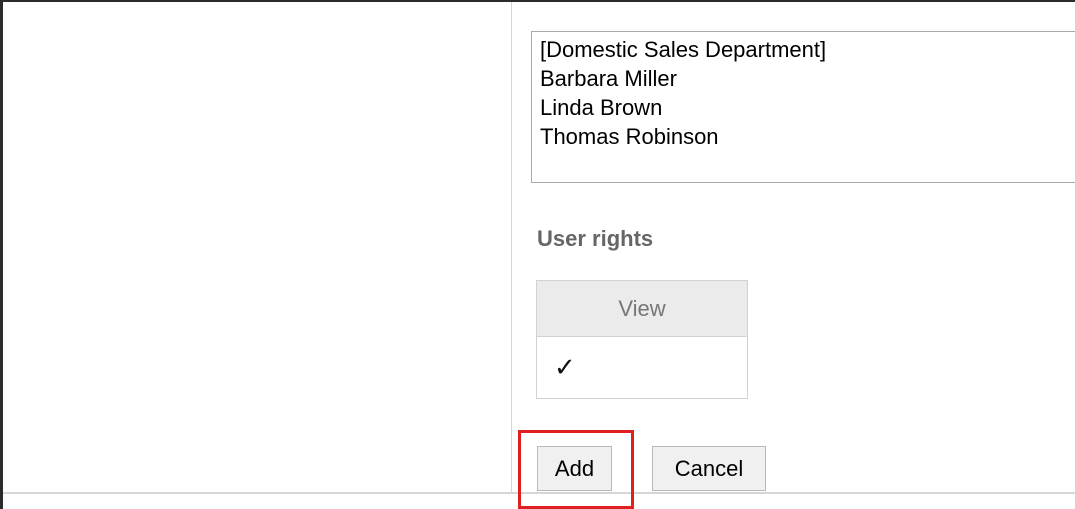  Describe the element at coordinates (709, 468) in the screenshot. I see `cancel-button: Cancel` at that location.